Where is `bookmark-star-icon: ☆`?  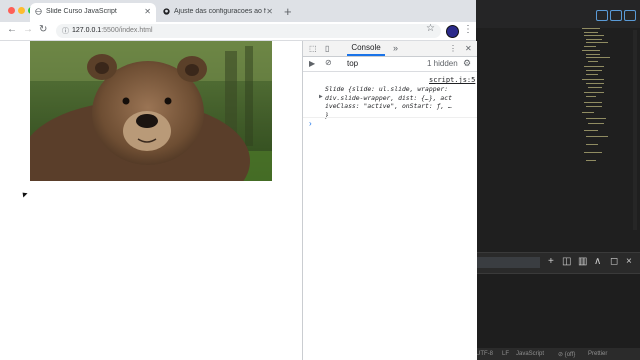 bookmark-star-icon: ☆ is located at coordinates (430, 28).